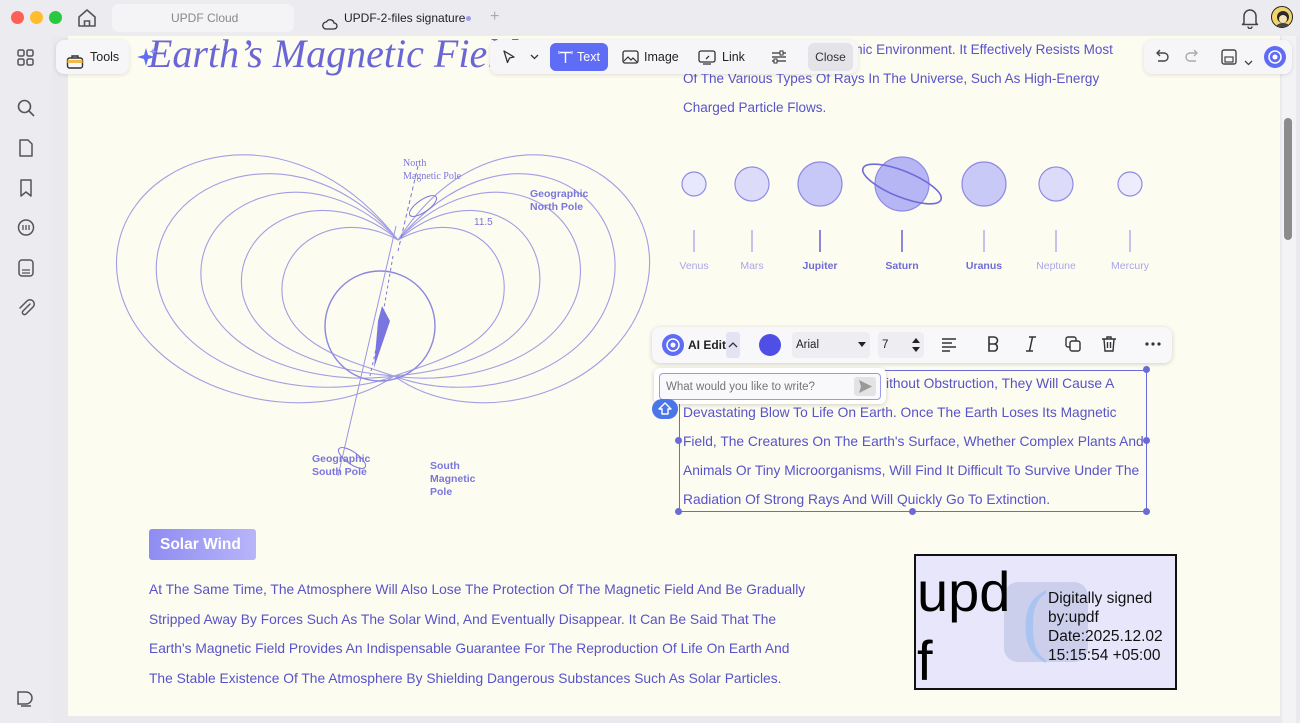 The width and height of the screenshot is (1300, 723). Describe the element at coordinates (1035, 620) in the screenshot. I see `updf-logo-glyph: (` at that location.